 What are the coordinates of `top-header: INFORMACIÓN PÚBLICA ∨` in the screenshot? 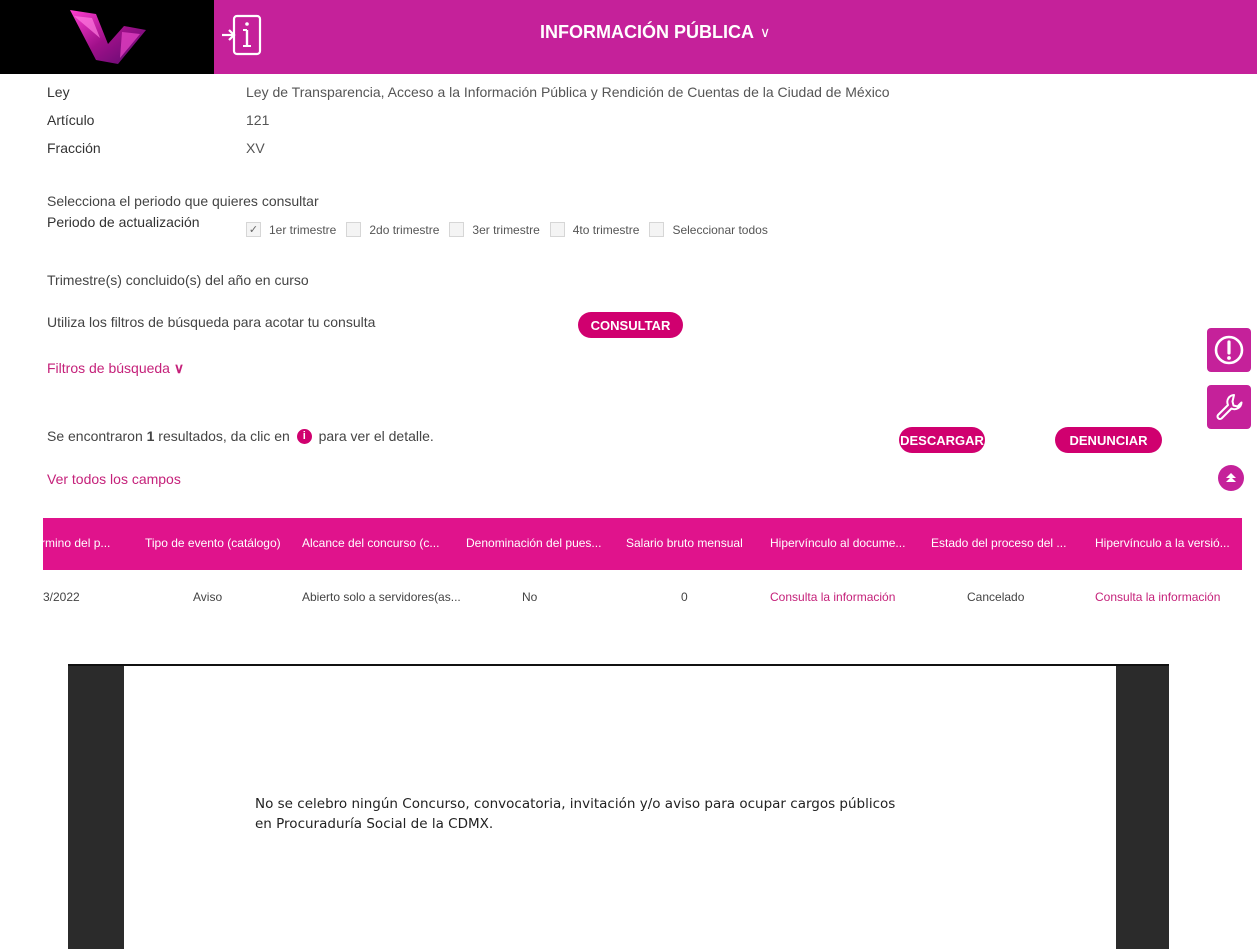 It's located at (628, 37).